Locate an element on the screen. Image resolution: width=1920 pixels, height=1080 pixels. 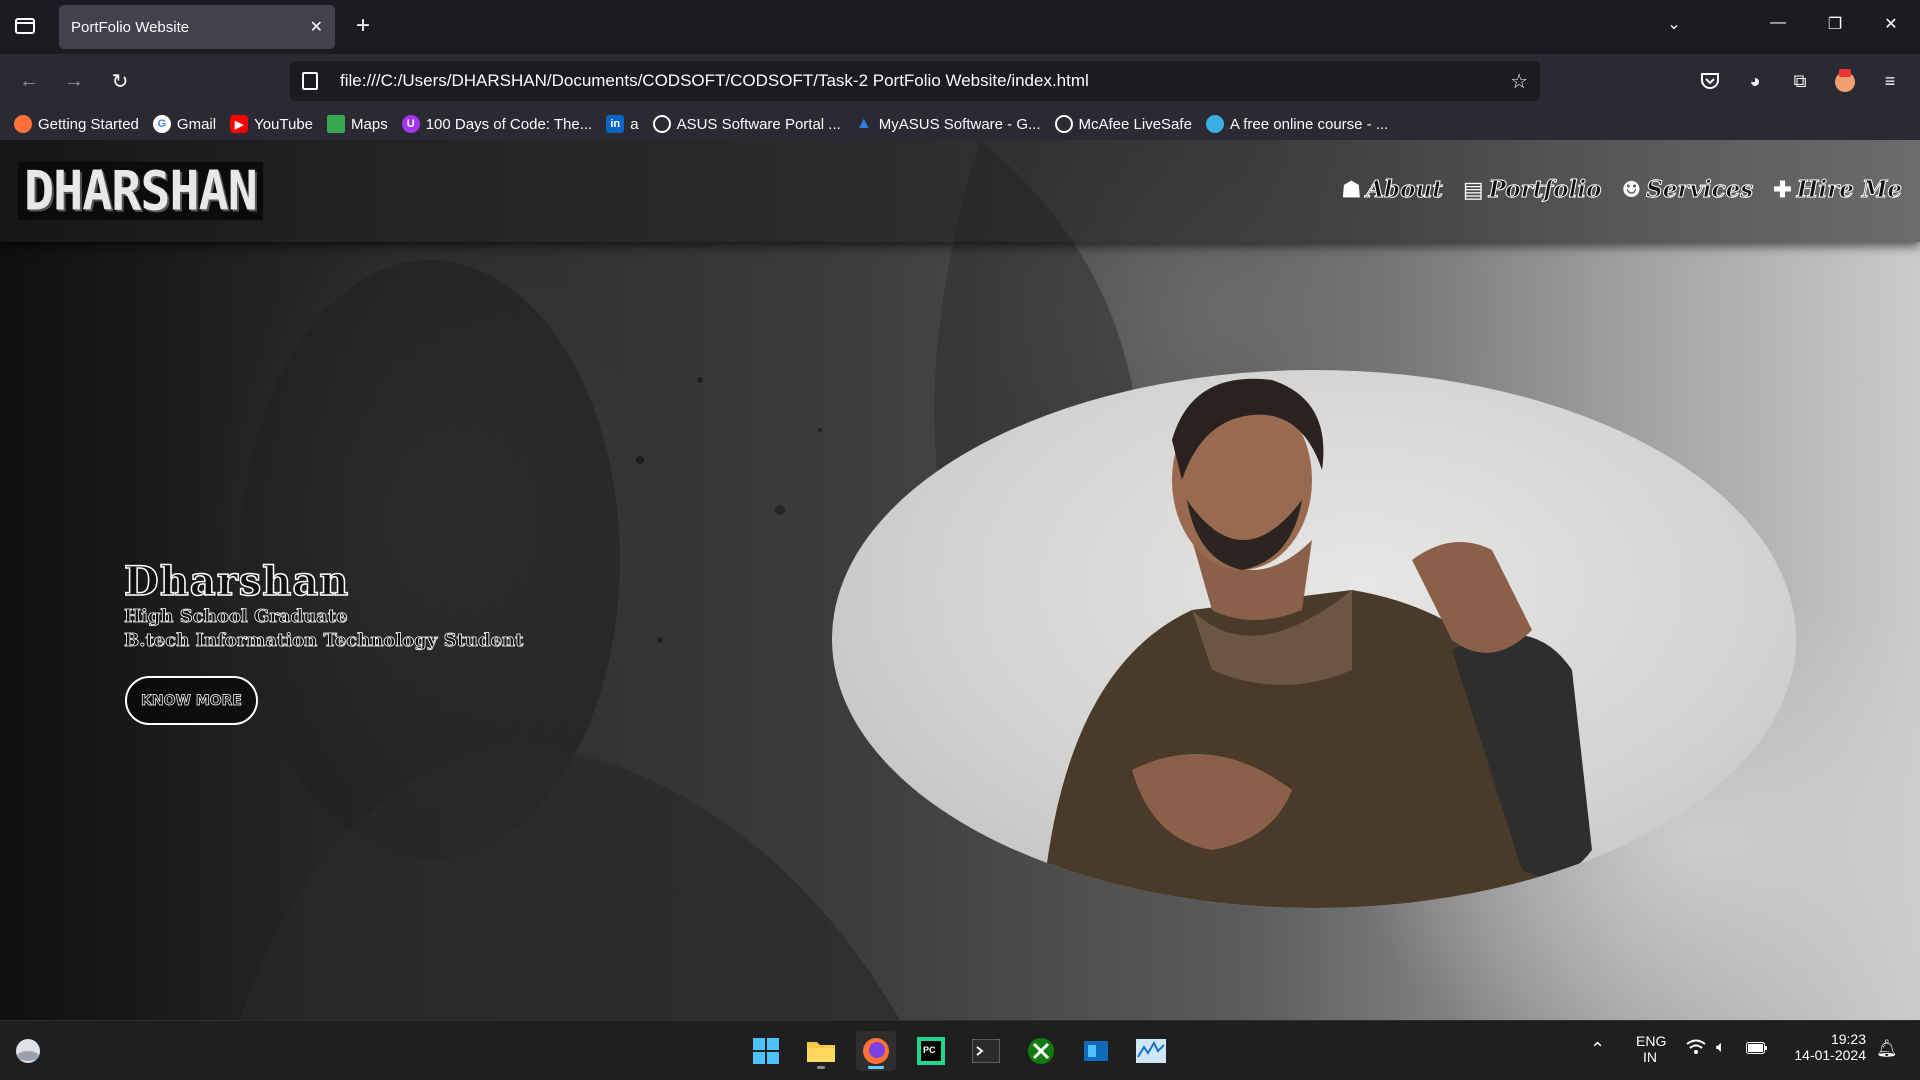
hero-subtitle-1: High School Graduate is located at coordinates (236, 617).